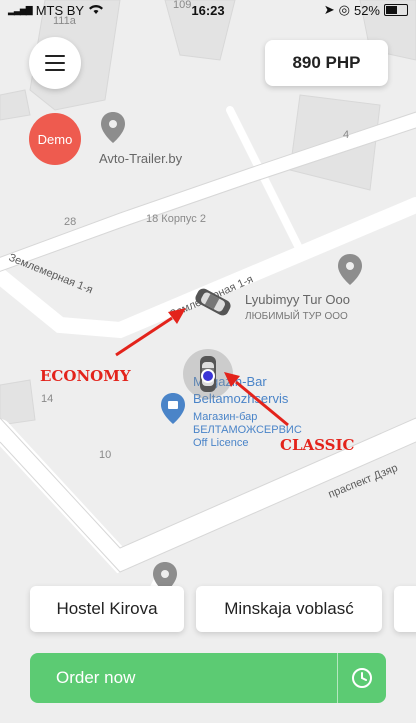 The height and width of the screenshot is (723, 416). I want to click on signal-bars-icon: ▂▃▅▇, so click(20, 9).